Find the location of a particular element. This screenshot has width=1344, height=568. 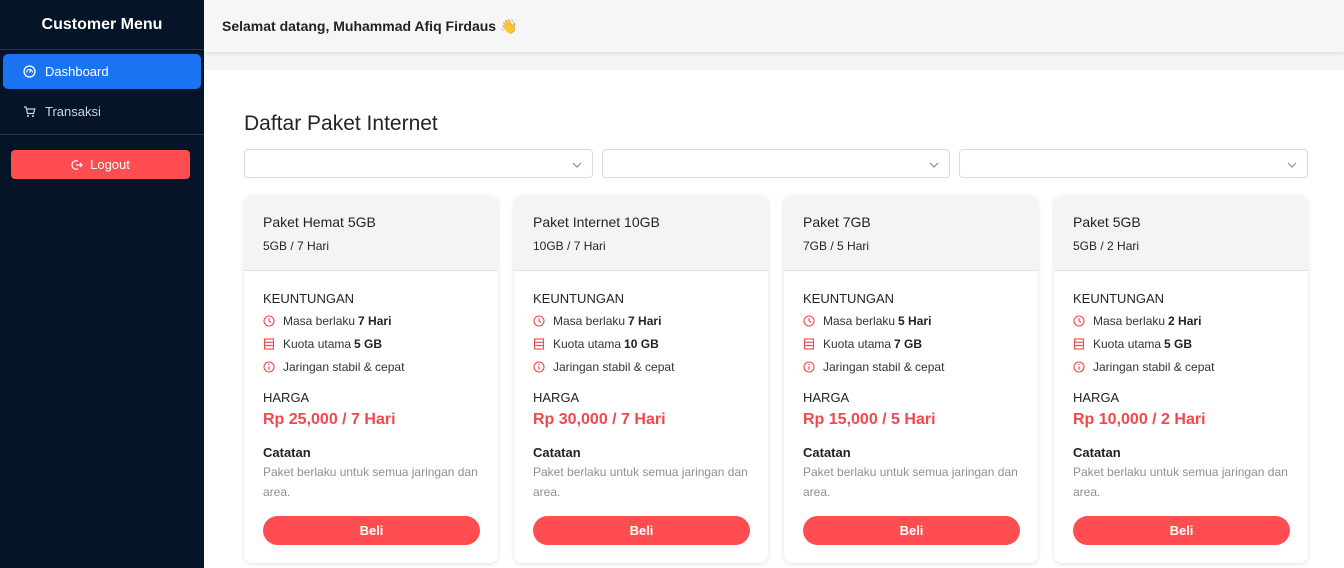

package-card-header: Paket 7GB 7GB / 5 Hari is located at coordinates (911, 233).